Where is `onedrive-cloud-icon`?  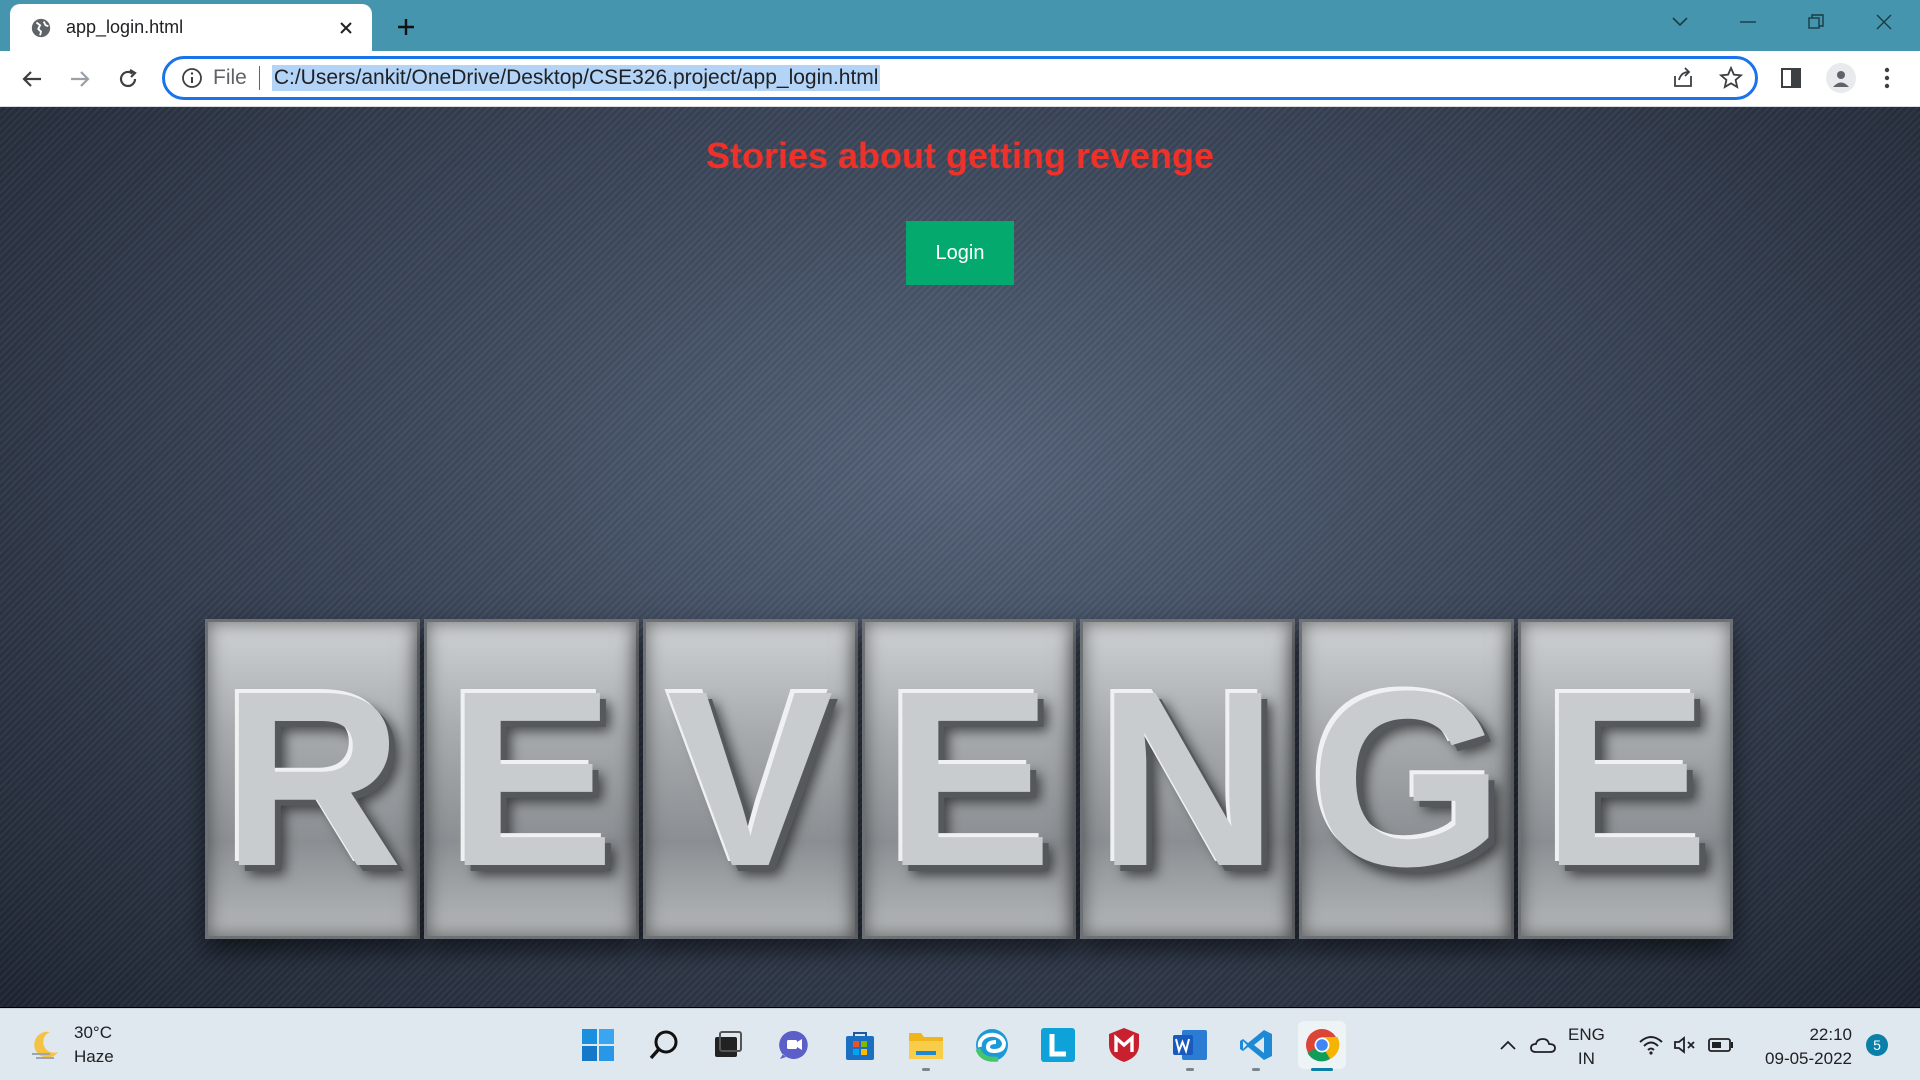
onedrive-cloud-icon is located at coordinates (1543, 1045).